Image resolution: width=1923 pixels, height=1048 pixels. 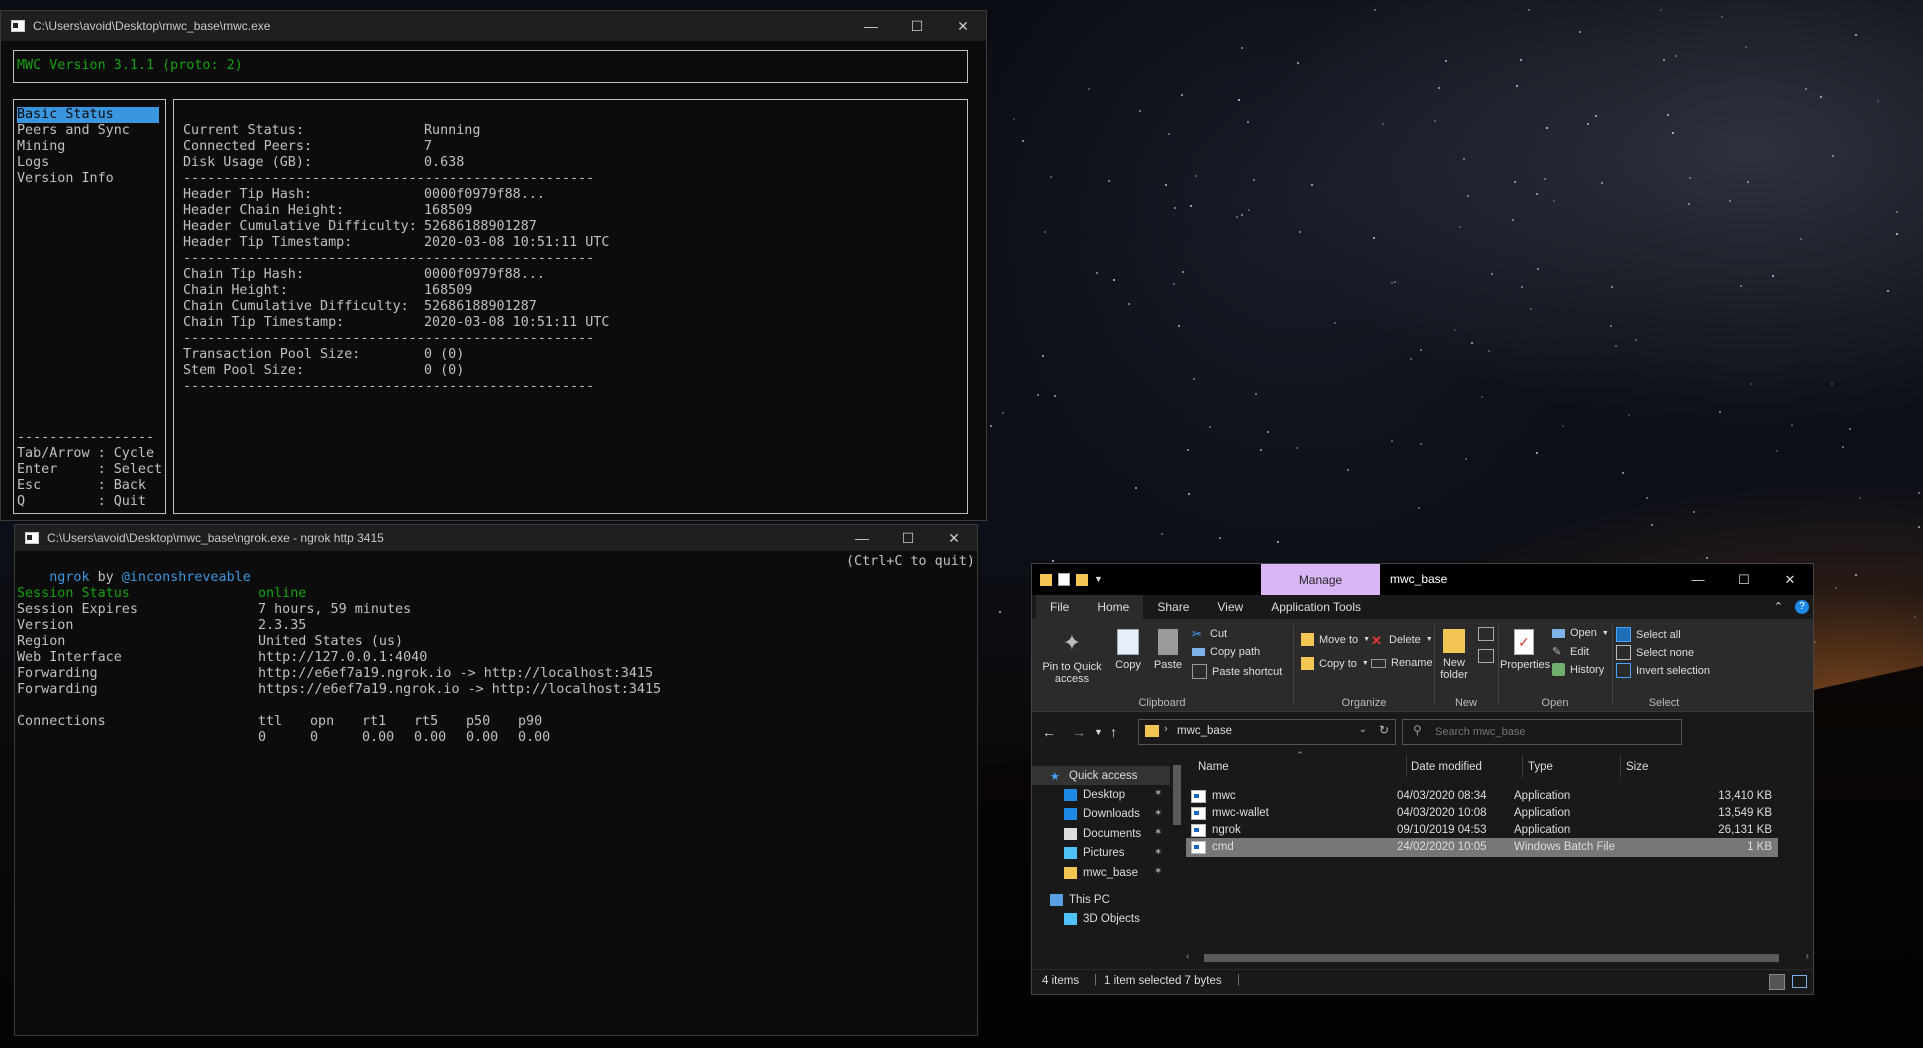 I want to click on folder-icon, so click(x=1046, y=579).